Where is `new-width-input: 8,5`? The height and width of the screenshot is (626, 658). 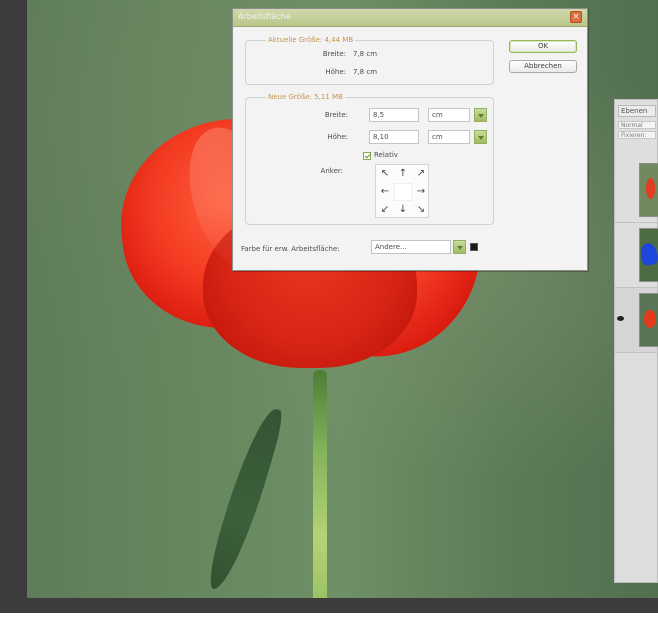 new-width-input: 8,5 is located at coordinates (394, 115).